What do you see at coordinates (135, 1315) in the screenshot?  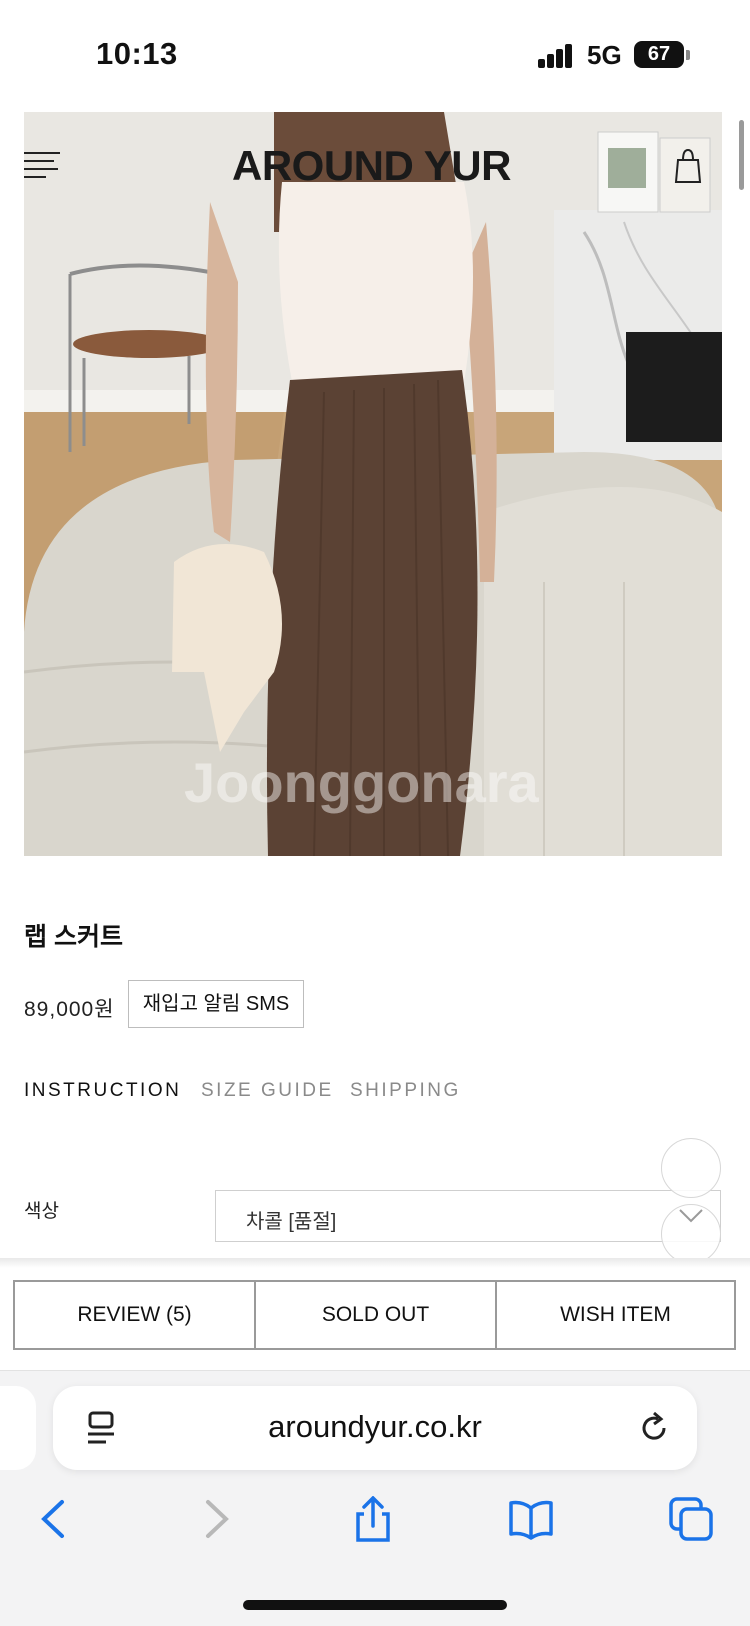 I see `review-button: REVIEW (5)` at bounding box center [135, 1315].